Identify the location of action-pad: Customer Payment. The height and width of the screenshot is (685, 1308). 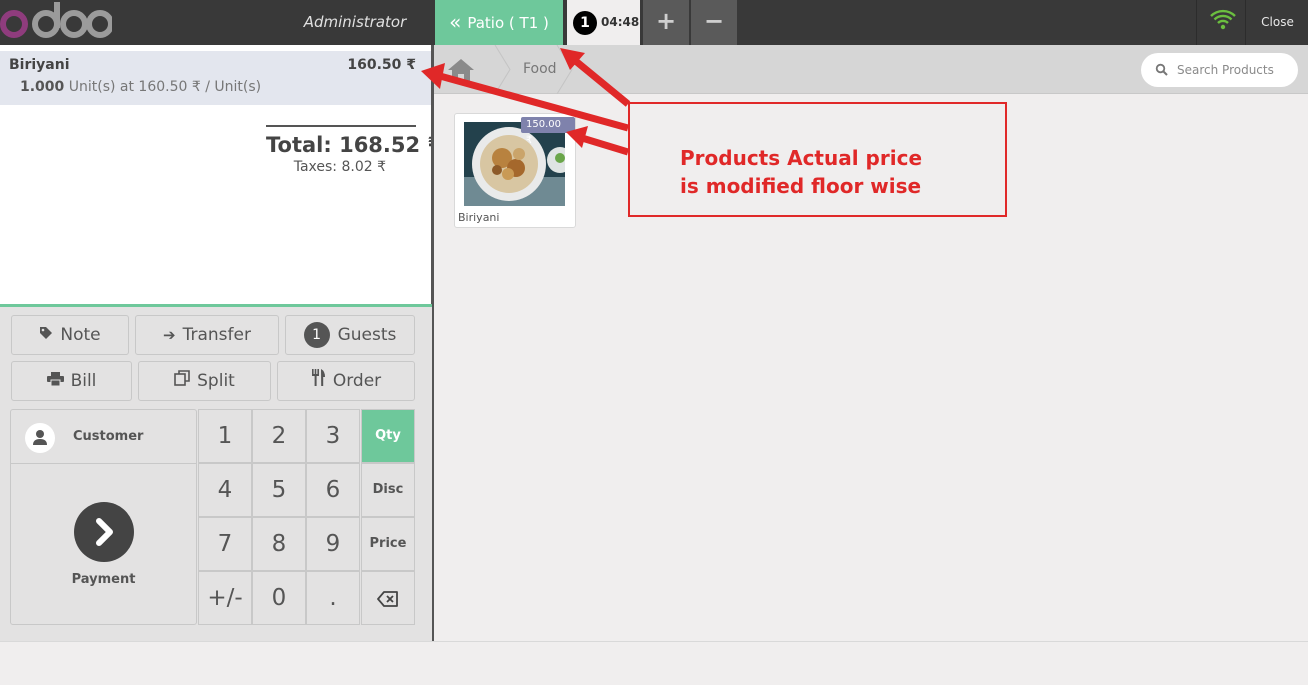
(103, 517).